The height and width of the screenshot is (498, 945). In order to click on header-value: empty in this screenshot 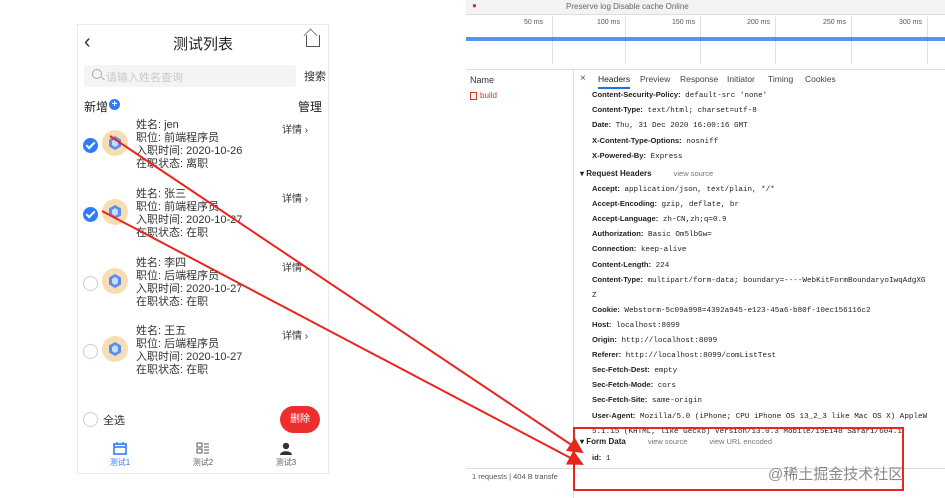, I will do `click(666, 371)`.